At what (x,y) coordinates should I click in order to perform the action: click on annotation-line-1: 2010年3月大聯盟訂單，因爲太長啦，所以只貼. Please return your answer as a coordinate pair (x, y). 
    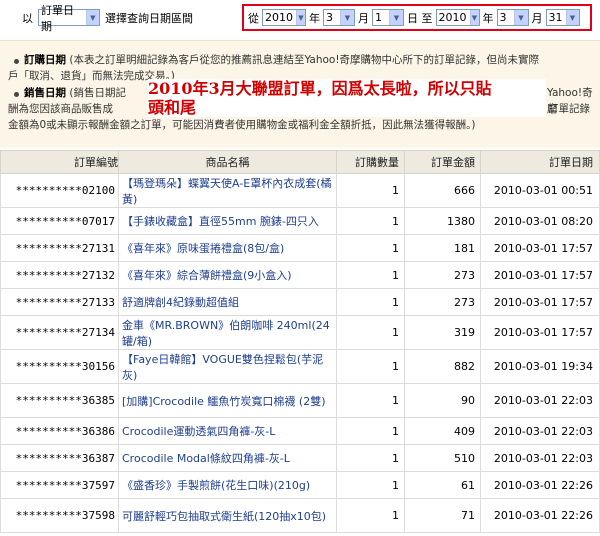
    Looking at the image, I should click on (320, 88).